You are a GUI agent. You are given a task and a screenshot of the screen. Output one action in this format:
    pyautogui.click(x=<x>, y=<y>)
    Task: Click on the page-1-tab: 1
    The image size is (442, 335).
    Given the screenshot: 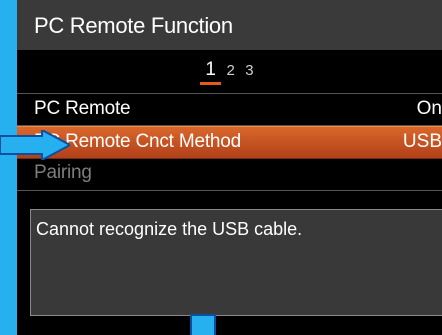 What is the action you would take?
    pyautogui.click(x=210, y=72)
    